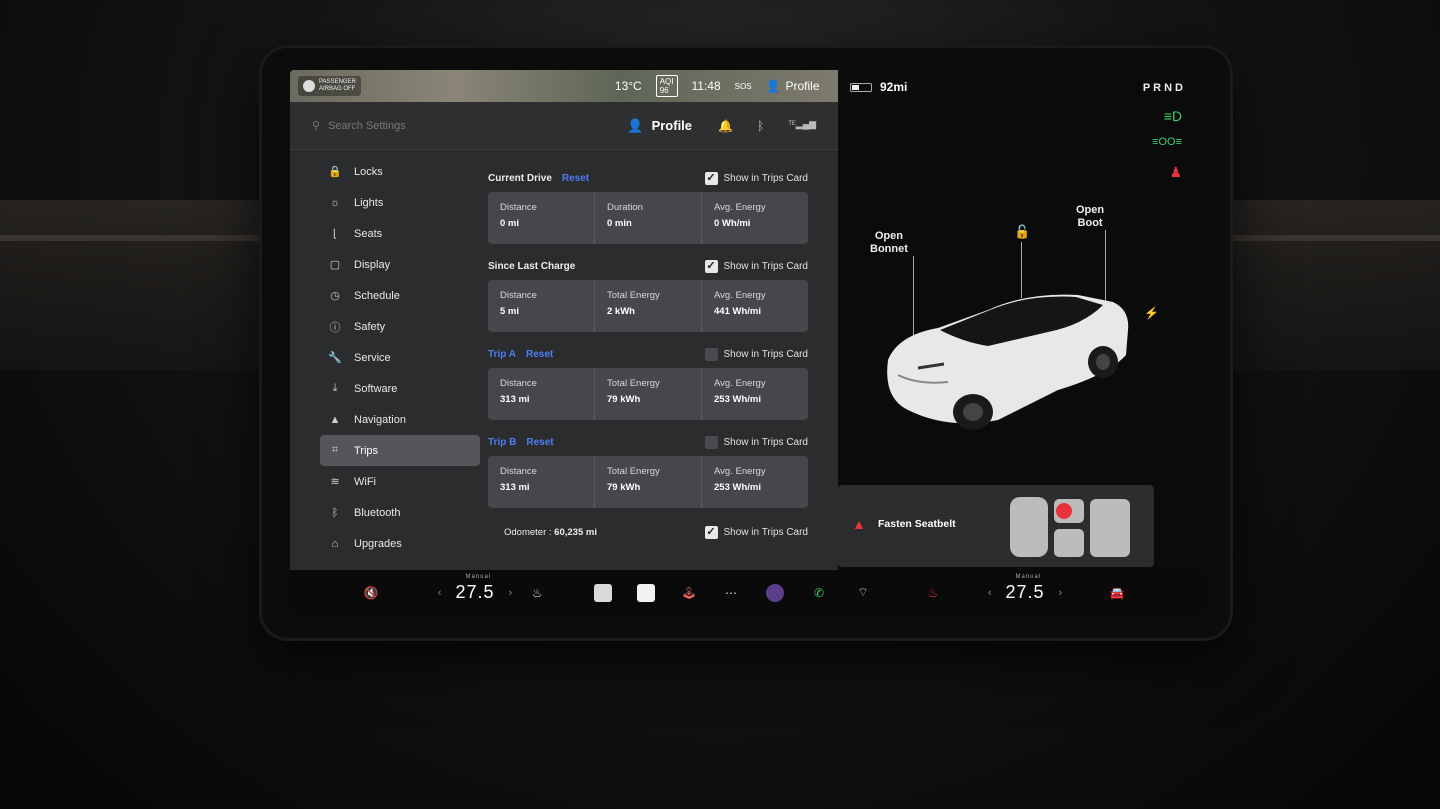  Describe the element at coordinates (1025, 592) in the screenshot. I see `passenger-temperature-control: ‹ Manual 27.5 ›` at that location.